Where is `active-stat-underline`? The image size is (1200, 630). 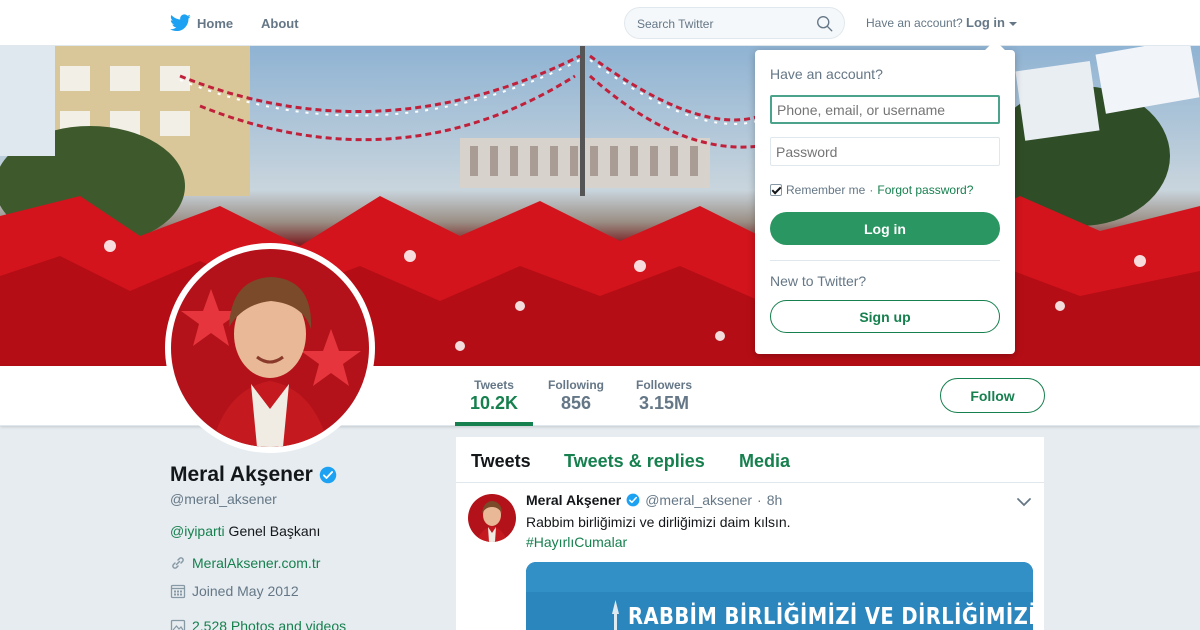
active-stat-underline is located at coordinates (494, 424).